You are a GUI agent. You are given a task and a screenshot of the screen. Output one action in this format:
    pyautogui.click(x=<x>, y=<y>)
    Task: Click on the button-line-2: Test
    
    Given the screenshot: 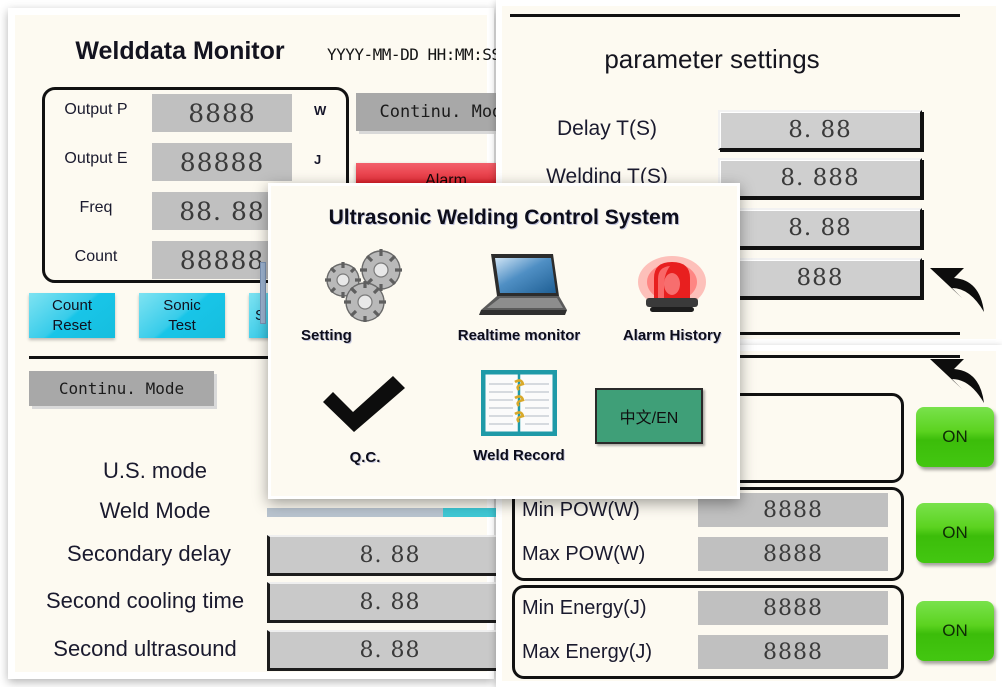 What is the action you would take?
    pyautogui.click(x=182, y=325)
    